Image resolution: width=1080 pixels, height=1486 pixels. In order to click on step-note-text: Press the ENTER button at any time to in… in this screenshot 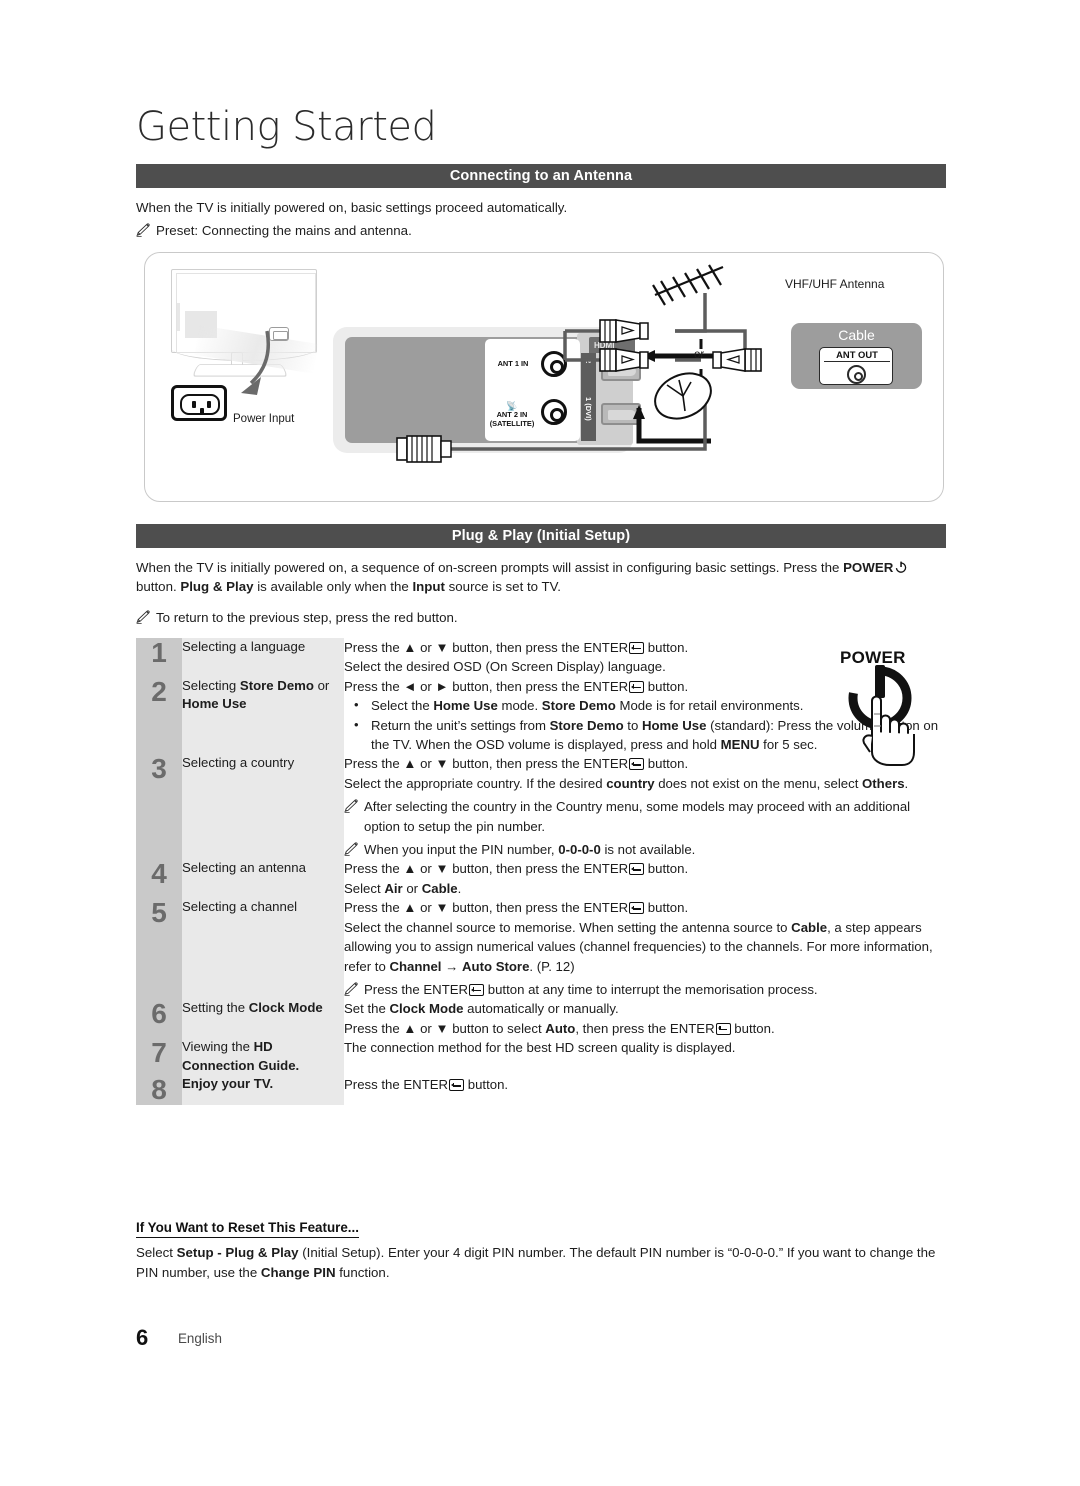, I will do `click(591, 989)`.